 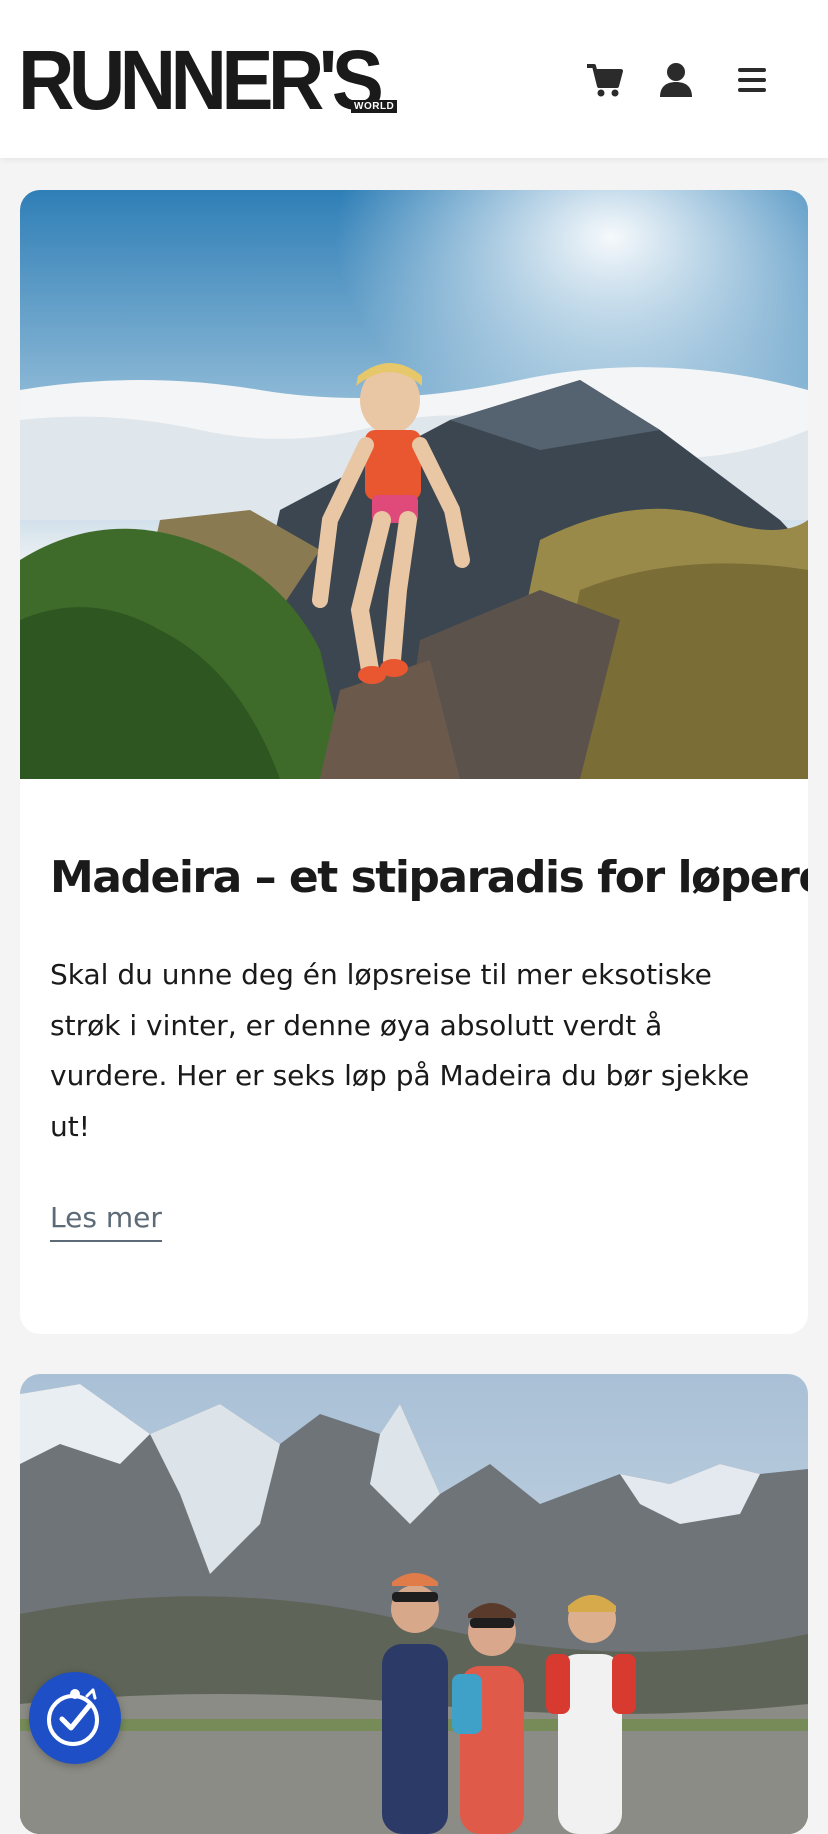 I want to click on logo-subtitle: WORLD, so click(x=374, y=106).